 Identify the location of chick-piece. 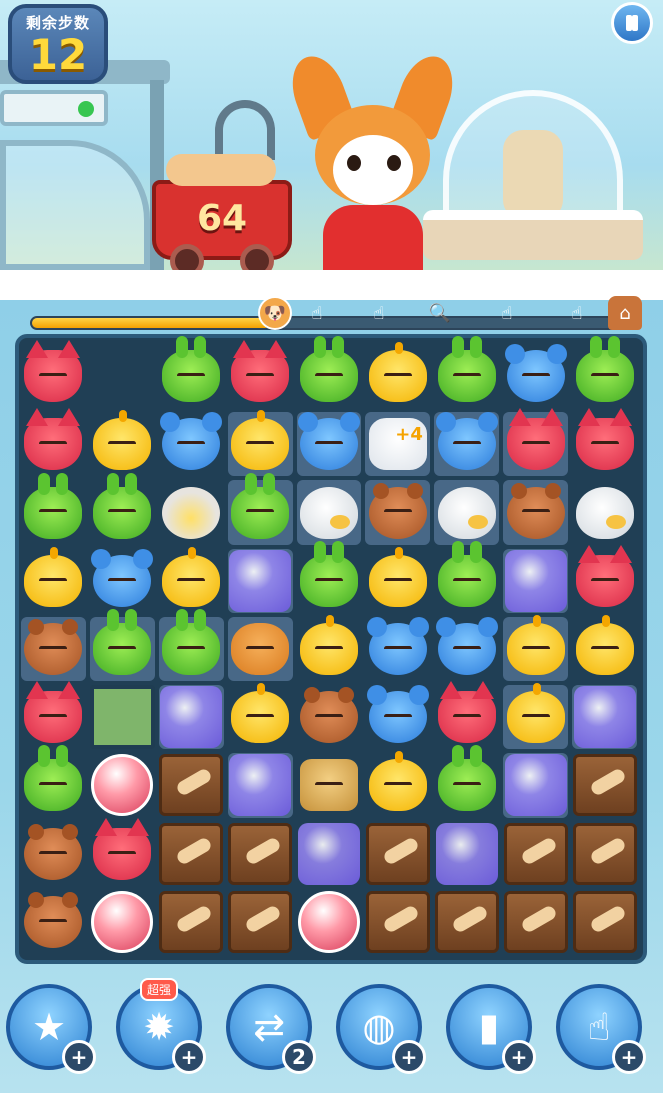
(328, 644).